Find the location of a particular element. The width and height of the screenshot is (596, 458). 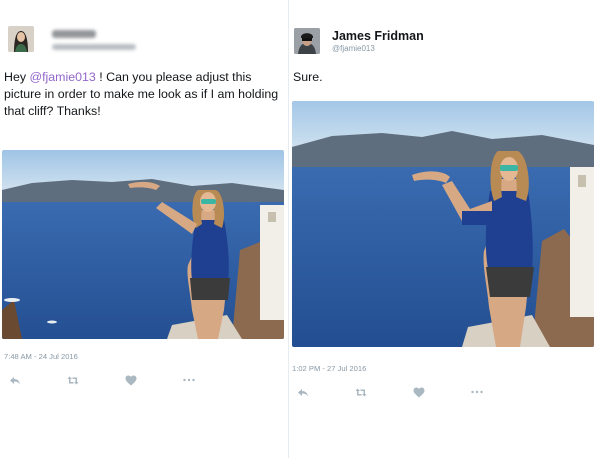

panel-divider is located at coordinates (288, 229).